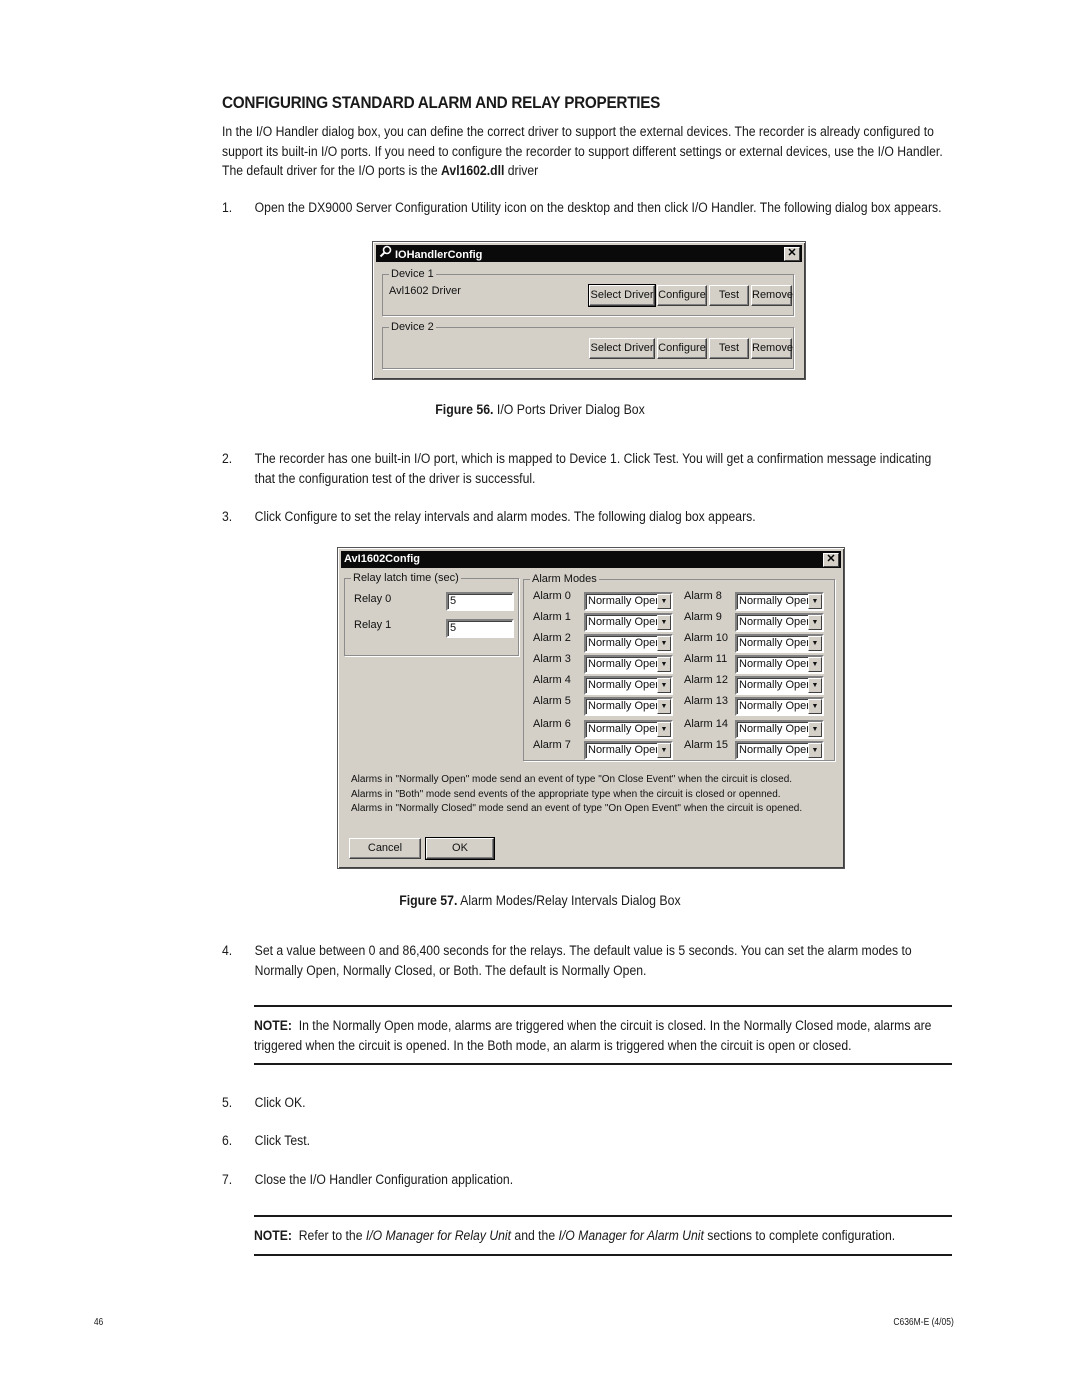 This screenshot has height=1397, width=1080. Describe the element at coordinates (552, 745) in the screenshot. I see `alarm-7-label: Alarm 7` at that location.